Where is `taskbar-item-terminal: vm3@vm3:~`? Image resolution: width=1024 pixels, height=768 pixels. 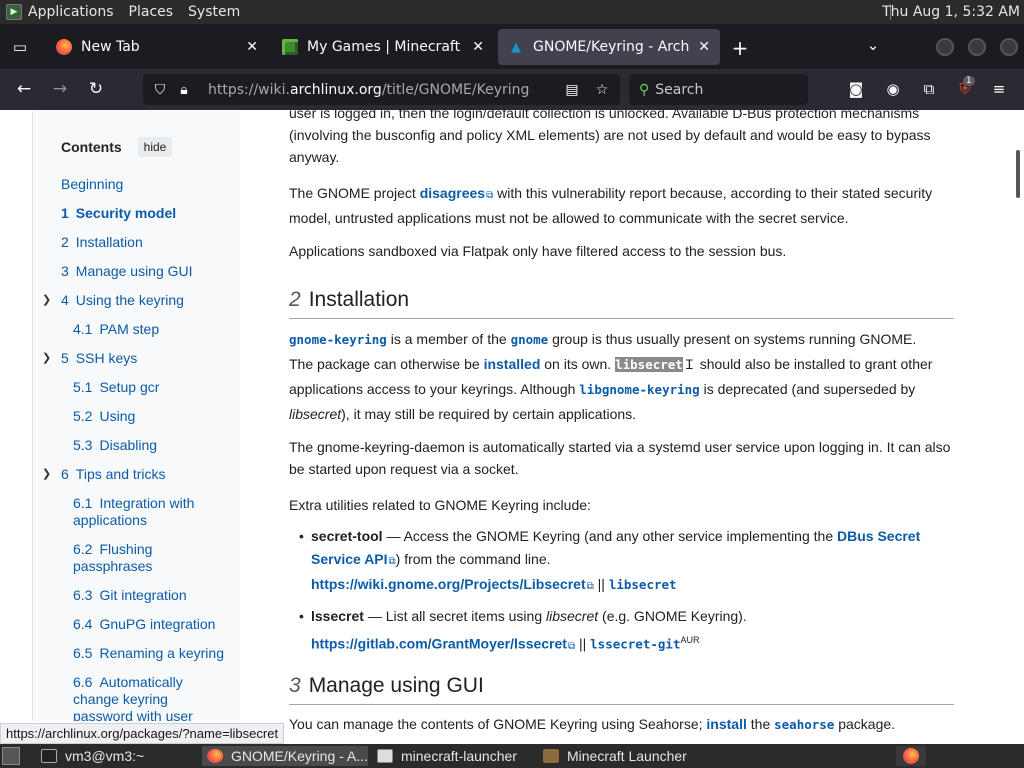 taskbar-item-terminal: vm3@vm3:~ is located at coordinates (117, 756).